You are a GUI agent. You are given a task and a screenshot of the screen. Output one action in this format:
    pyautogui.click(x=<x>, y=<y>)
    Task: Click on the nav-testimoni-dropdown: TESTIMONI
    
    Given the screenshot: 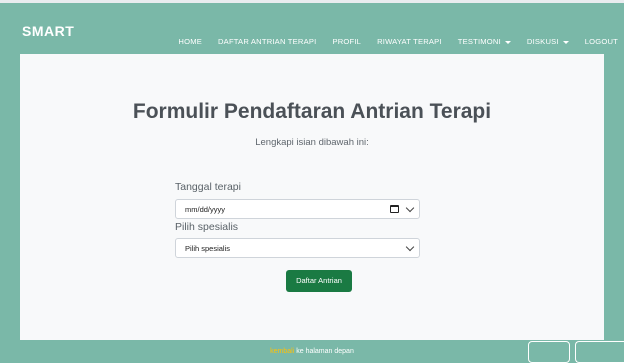 What is the action you would take?
    pyautogui.click(x=484, y=41)
    